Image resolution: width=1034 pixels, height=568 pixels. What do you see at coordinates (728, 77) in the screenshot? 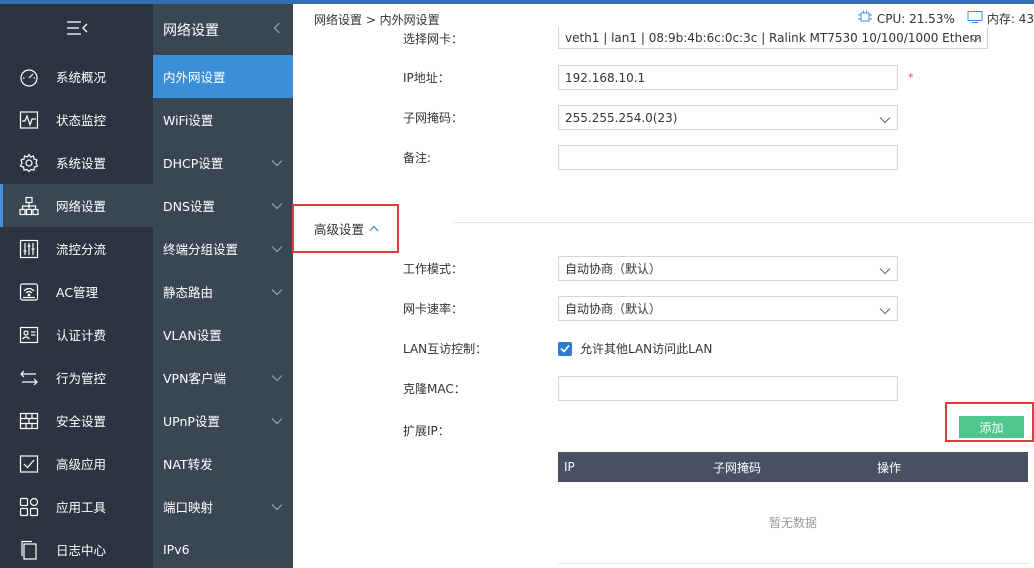
I see `ip-input: 192.168.10.1` at bounding box center [728, 77].